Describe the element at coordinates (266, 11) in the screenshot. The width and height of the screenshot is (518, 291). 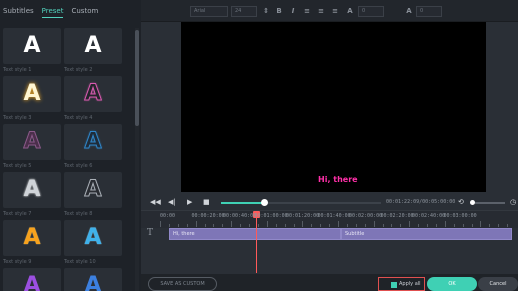
I see `line-height-icon: ⇕` at that location.